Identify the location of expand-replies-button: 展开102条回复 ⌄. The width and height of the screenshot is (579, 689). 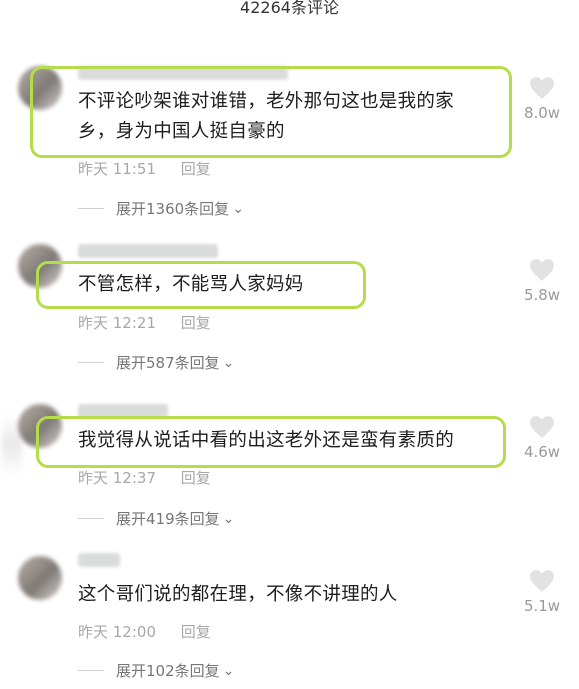
(156, 670).